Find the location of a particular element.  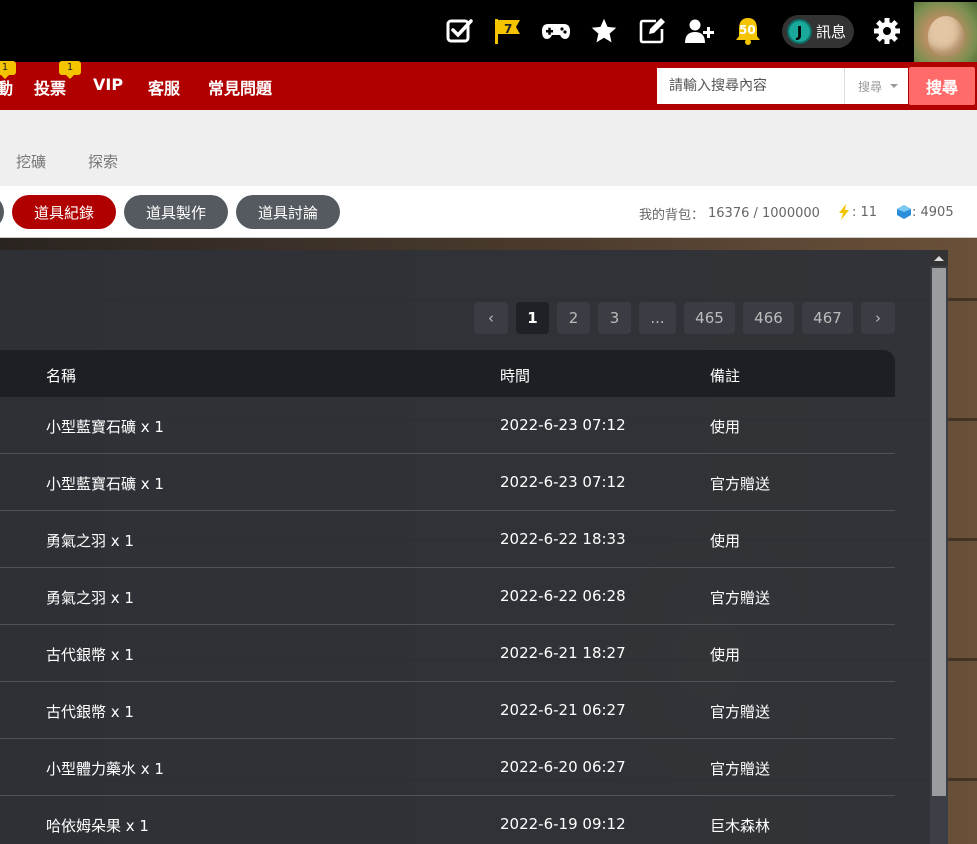

cell-time: 2022-6-20 06:27 is located at coordinates (563, 767).